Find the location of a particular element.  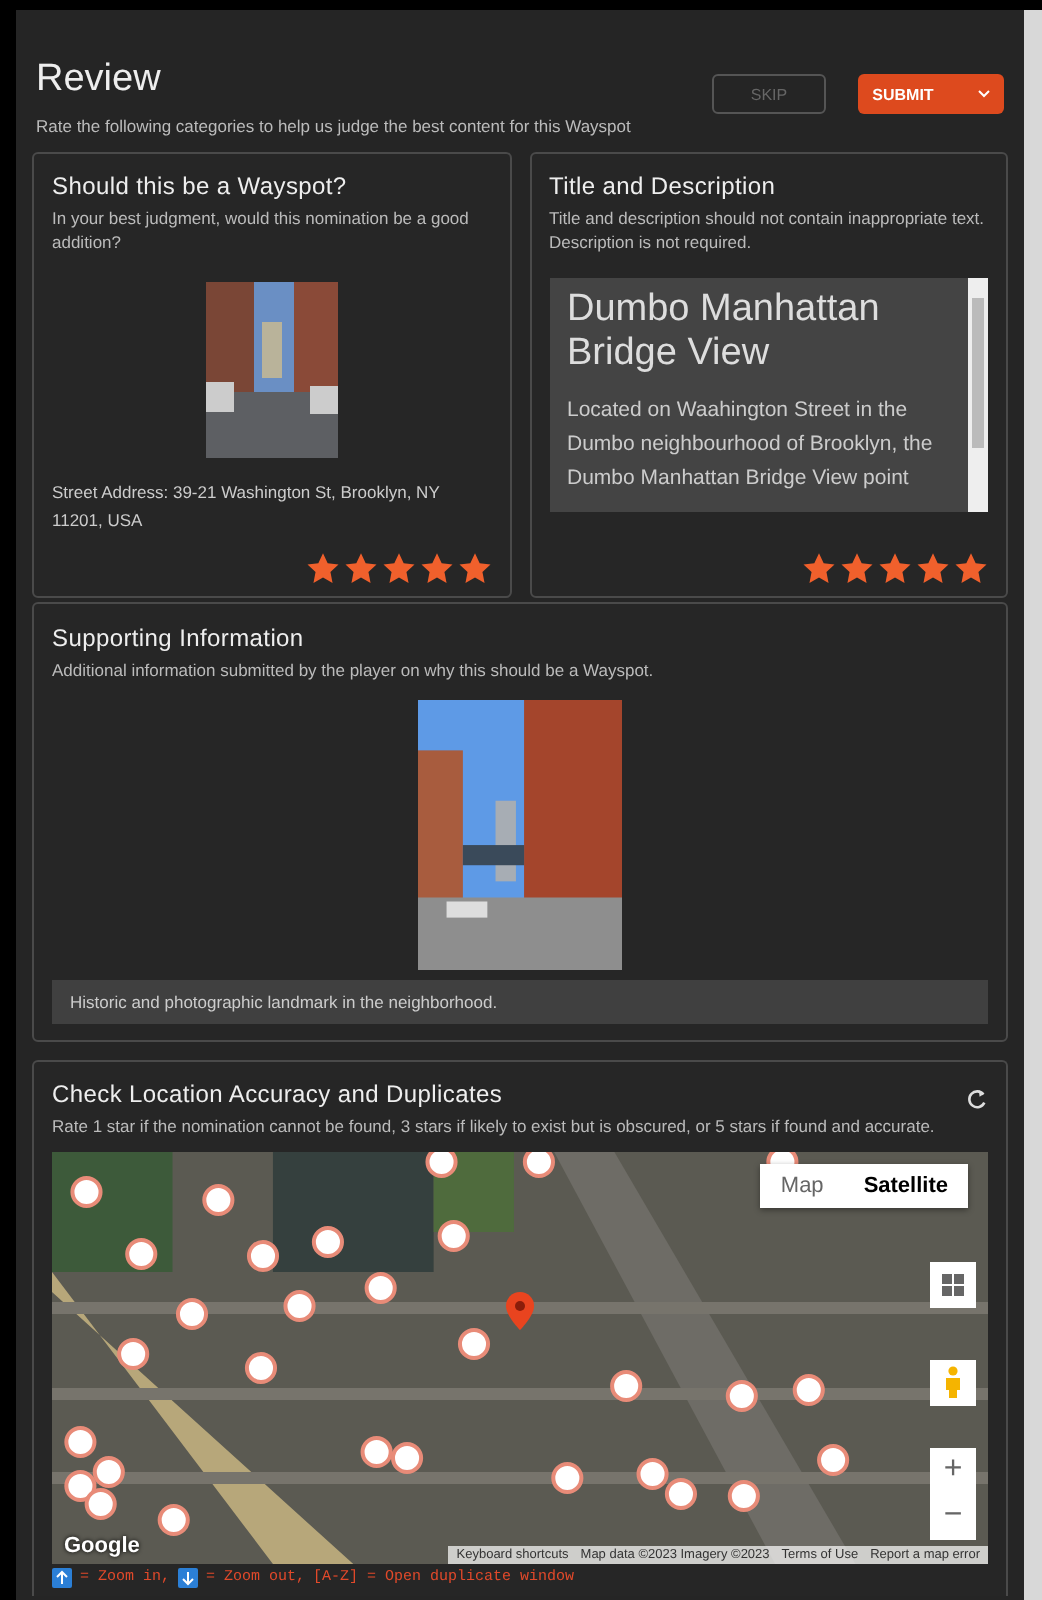

up-arrow-key-icon is located at coordinates (62, 1577).